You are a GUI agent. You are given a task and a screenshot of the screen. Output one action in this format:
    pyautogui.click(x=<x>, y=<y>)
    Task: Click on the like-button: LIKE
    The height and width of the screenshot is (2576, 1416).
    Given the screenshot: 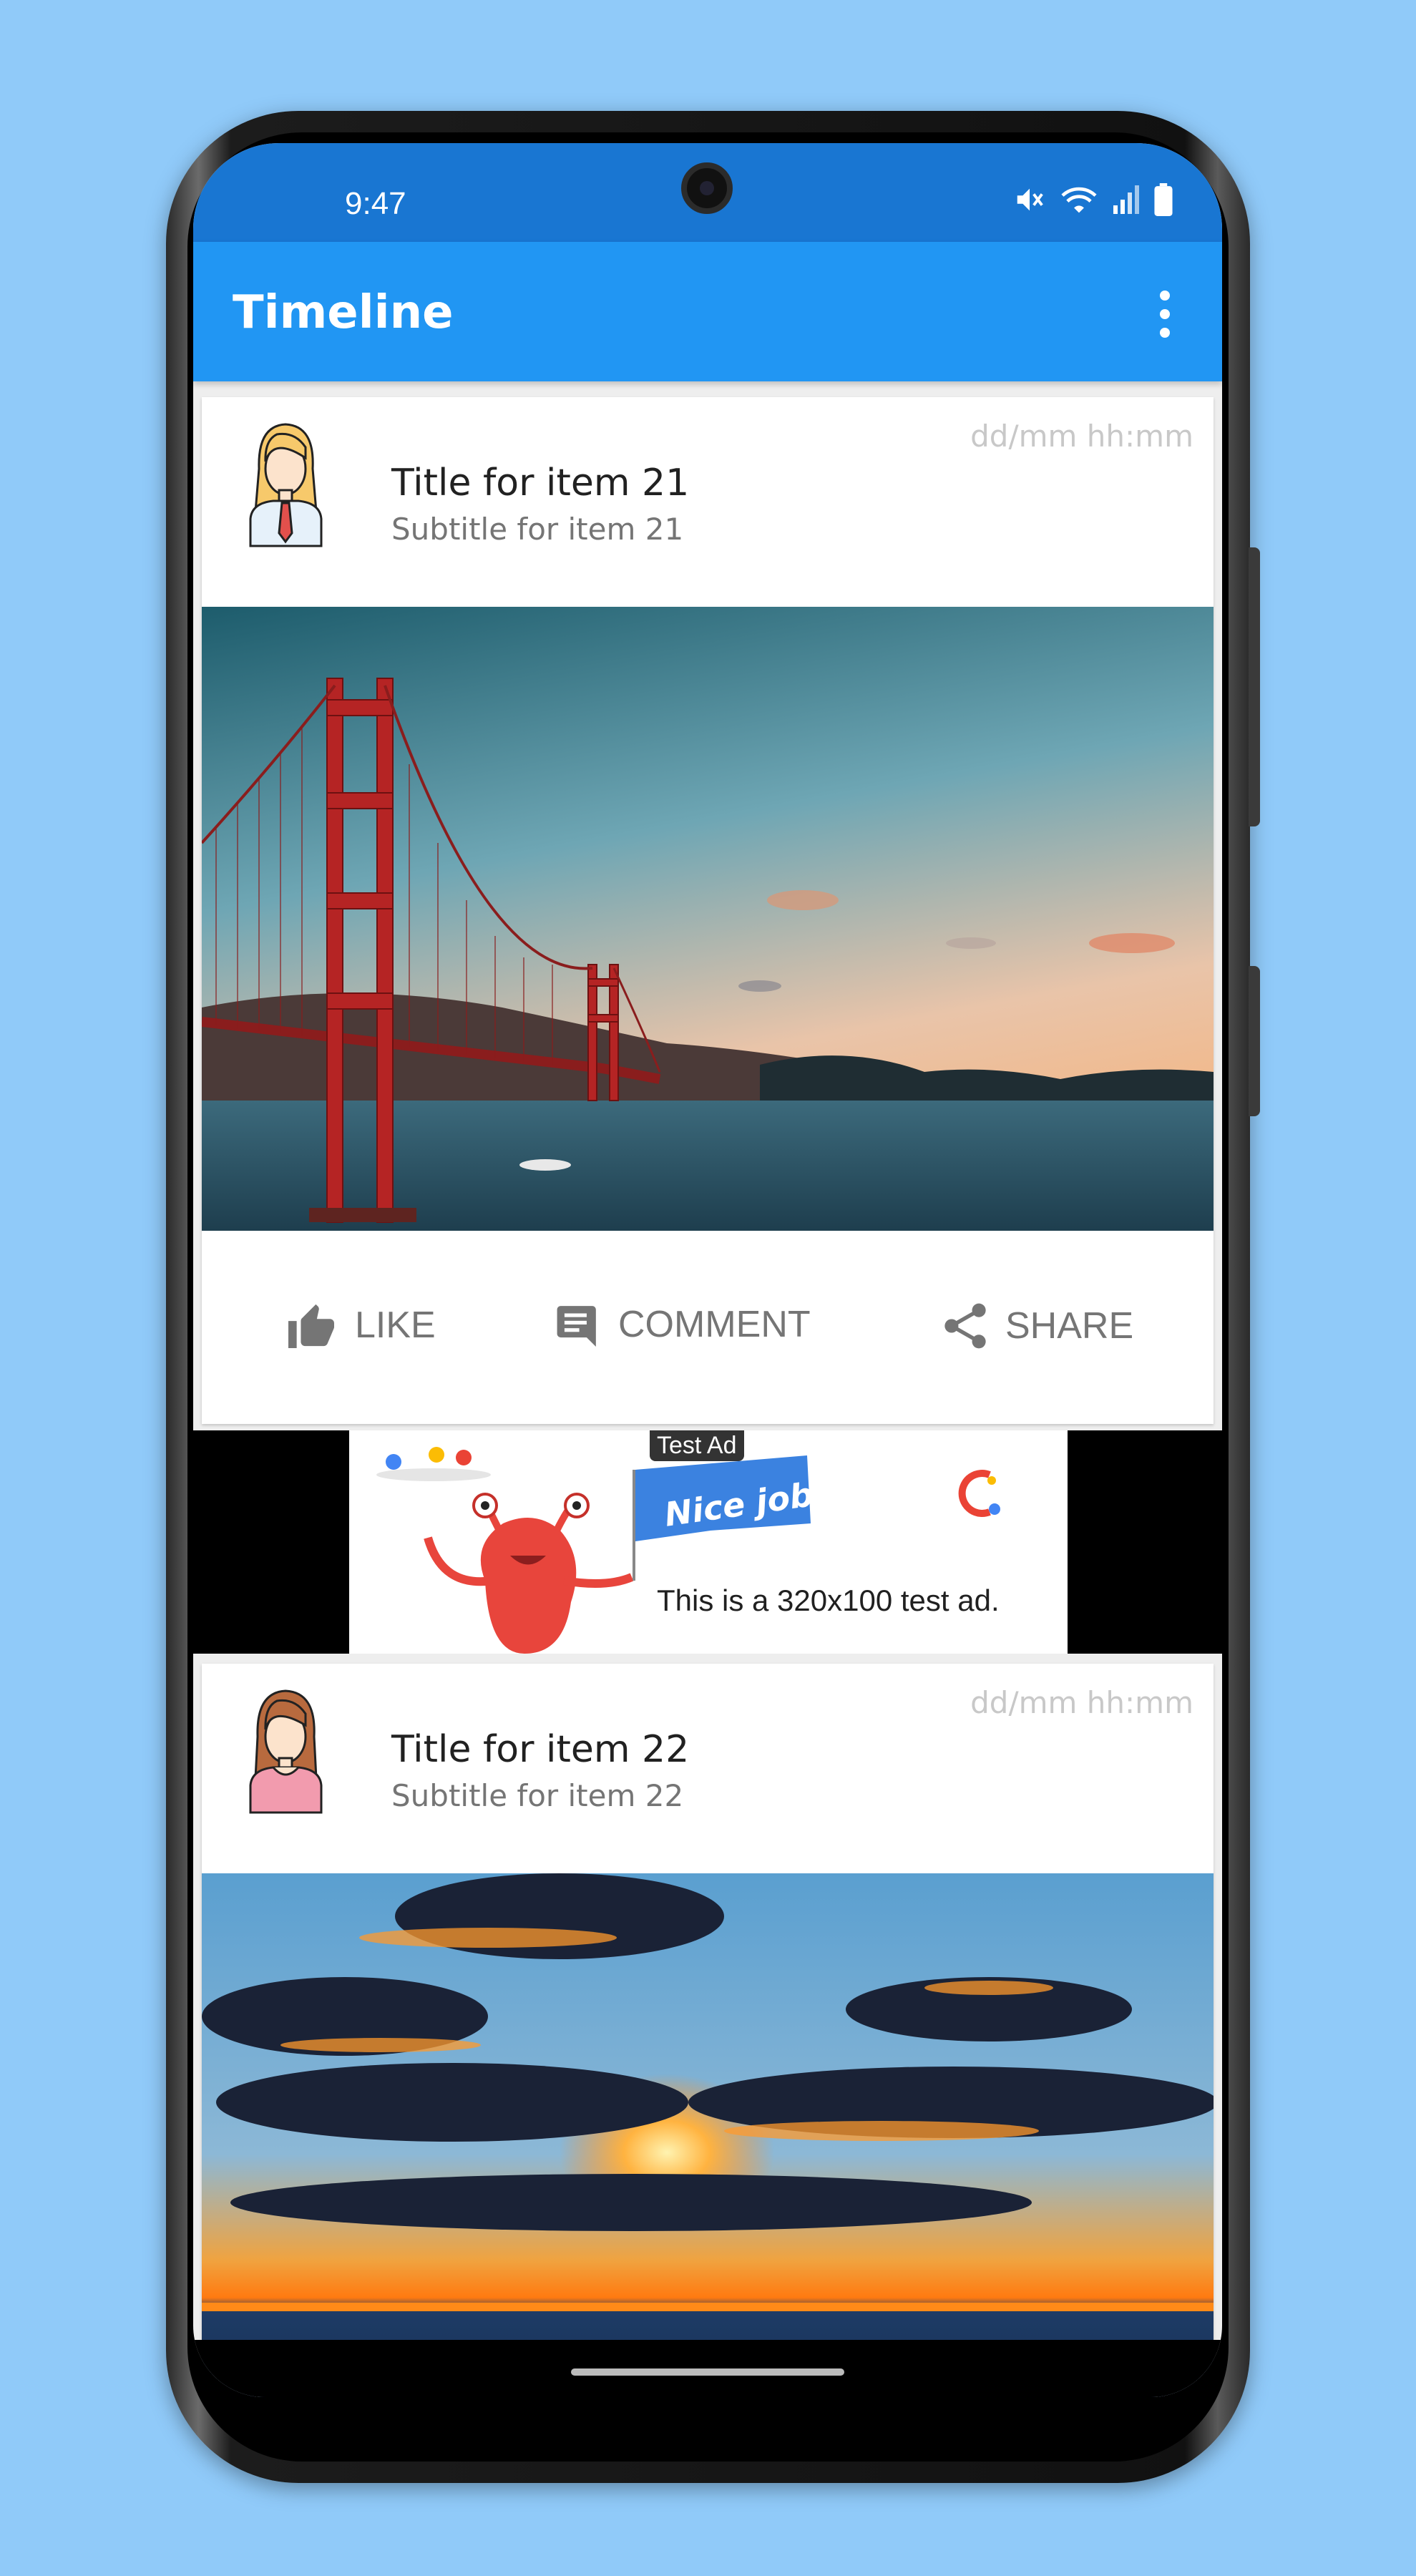 What is the action you would take?
    pyautogui.click(x=361, y=1325)
    